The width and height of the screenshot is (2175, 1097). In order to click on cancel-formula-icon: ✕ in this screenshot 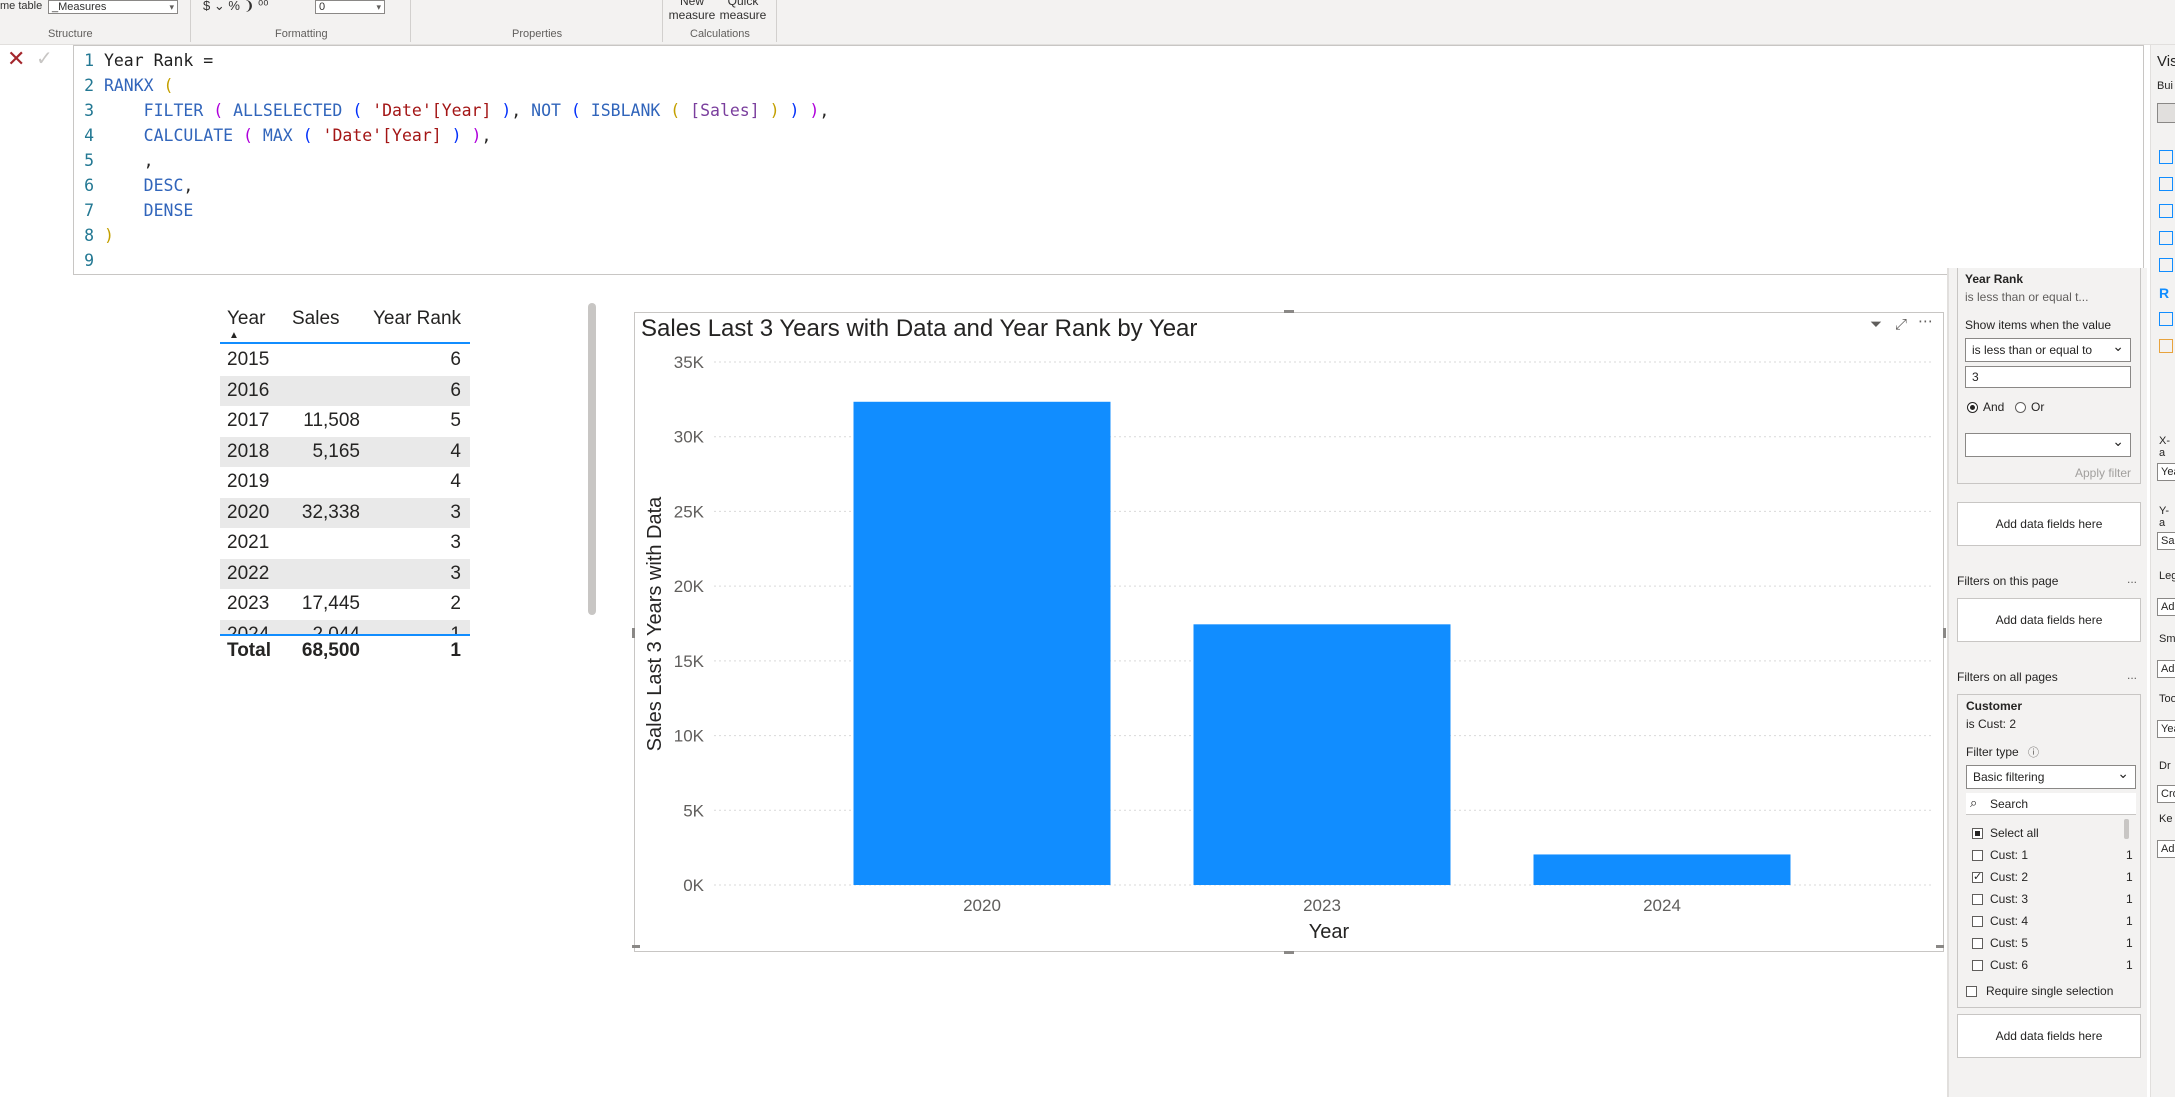, I will do `click(16, 59)`.